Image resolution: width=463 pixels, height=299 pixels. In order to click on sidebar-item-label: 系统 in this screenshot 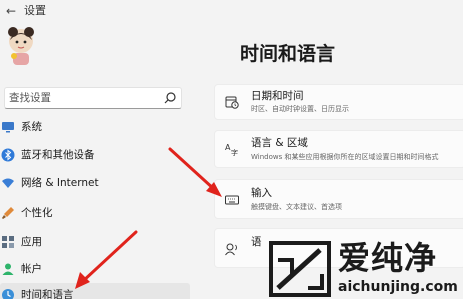, I will do `click(31, 127)`.